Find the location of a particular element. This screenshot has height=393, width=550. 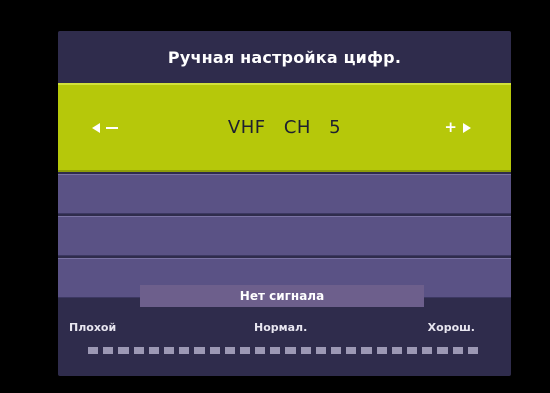

channel-ch-label: CH is located at coordinates (297, 127).